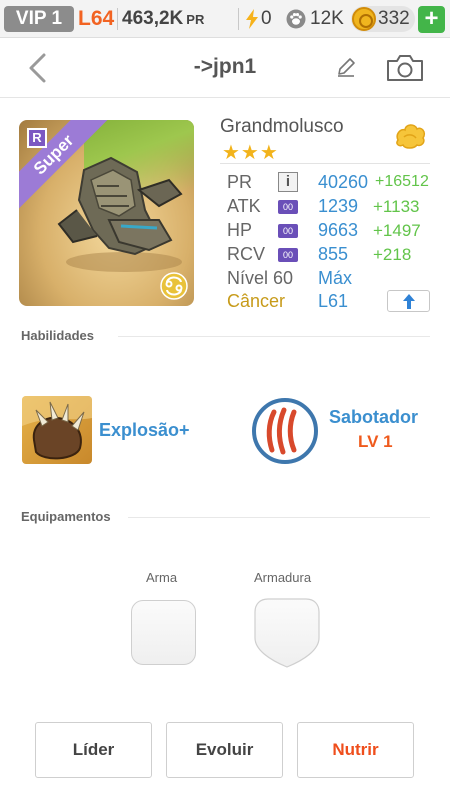 The image size is (450, 800). Describe the element at coordinates (224, 750) in the screenshot. I see `evolve-button: Evoluir` at that location.